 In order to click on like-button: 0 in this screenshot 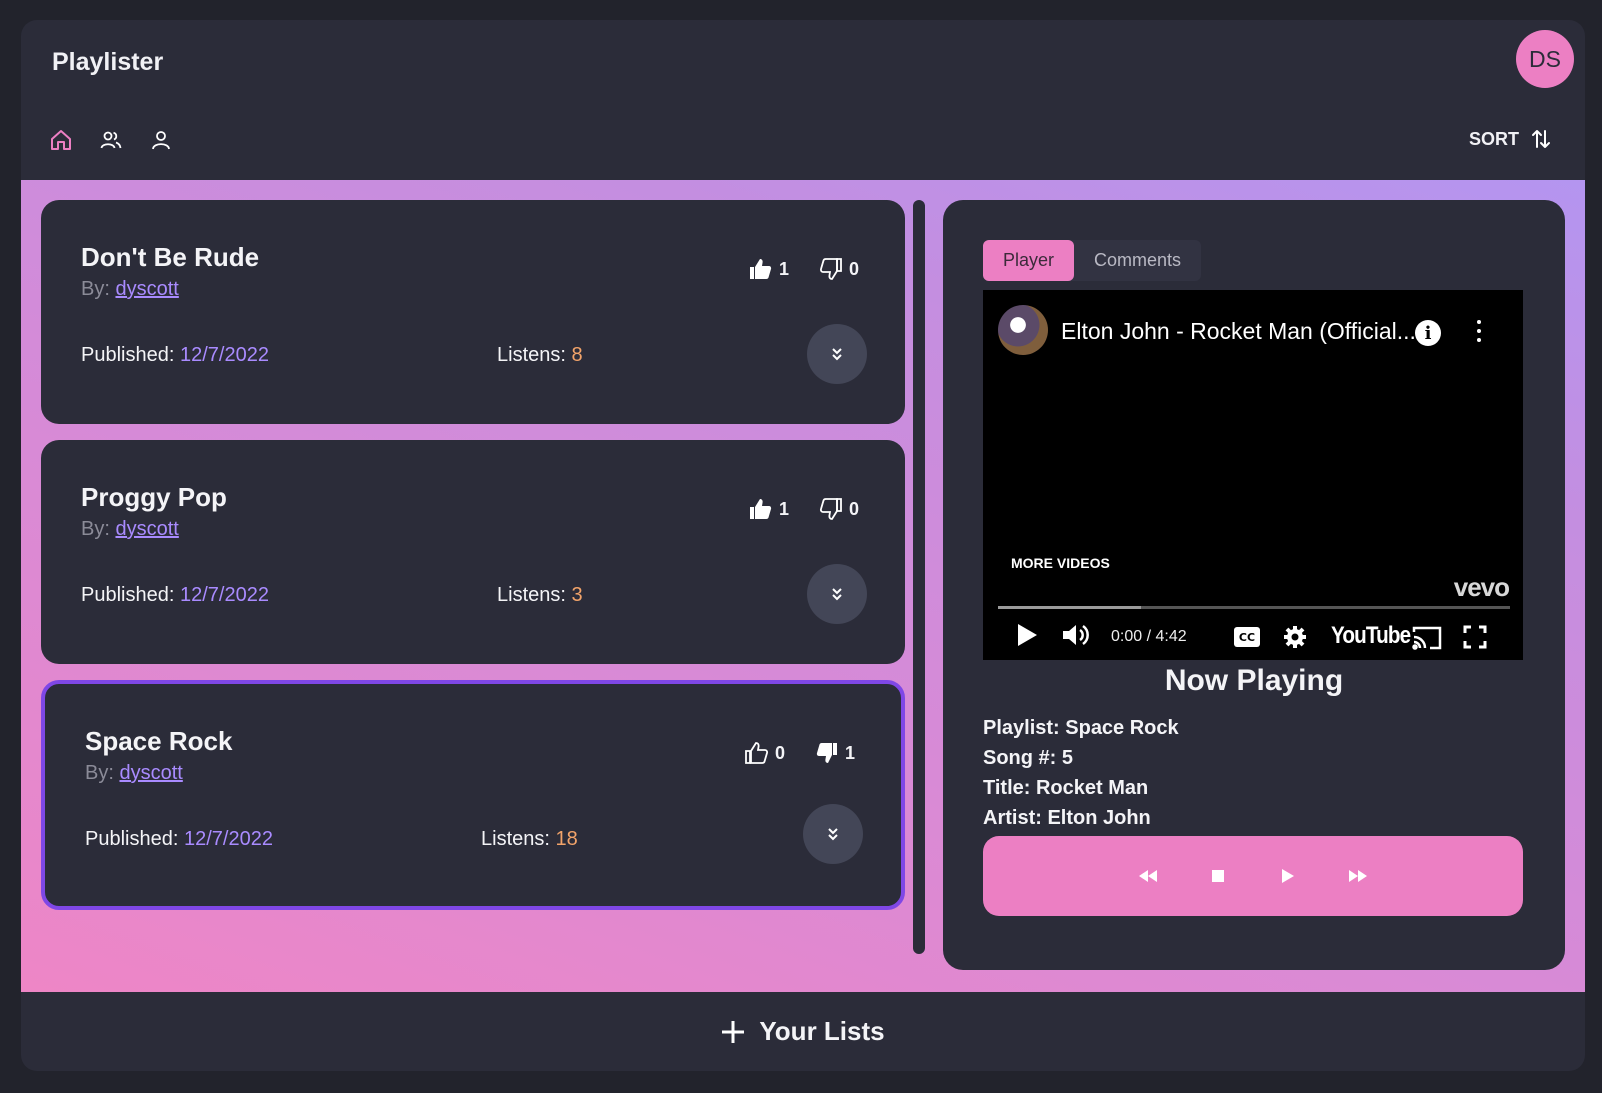, I will do `click(765, 753)`.